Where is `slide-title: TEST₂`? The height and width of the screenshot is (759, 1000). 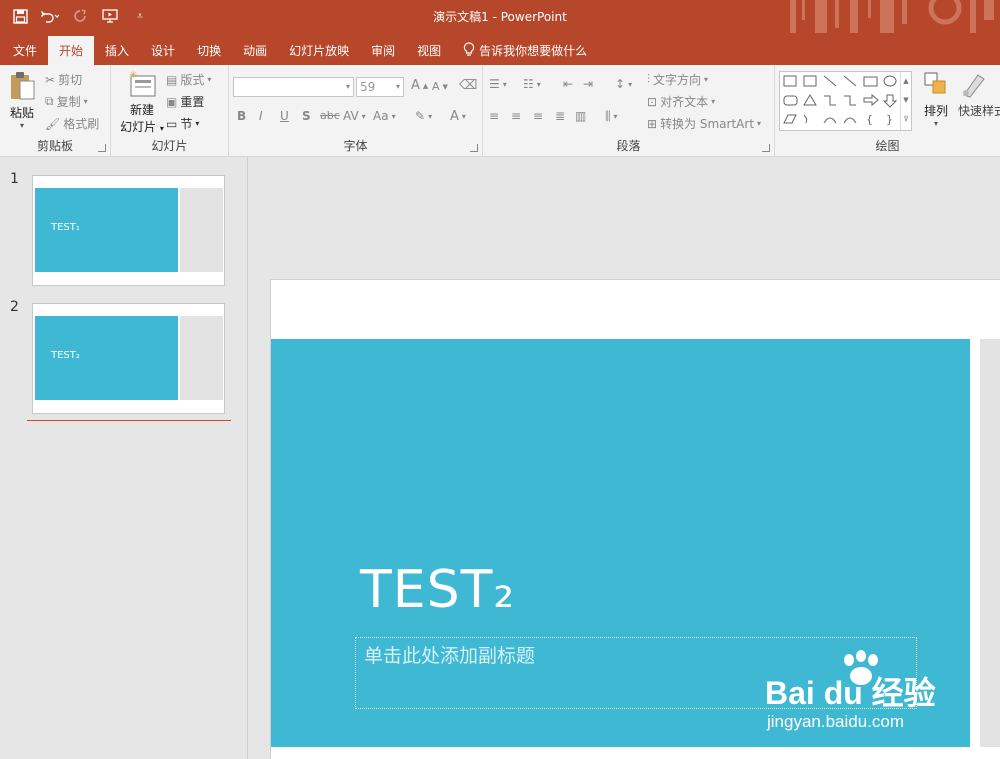 slide-title: TEST₂ is located at coordinates (437, 590).